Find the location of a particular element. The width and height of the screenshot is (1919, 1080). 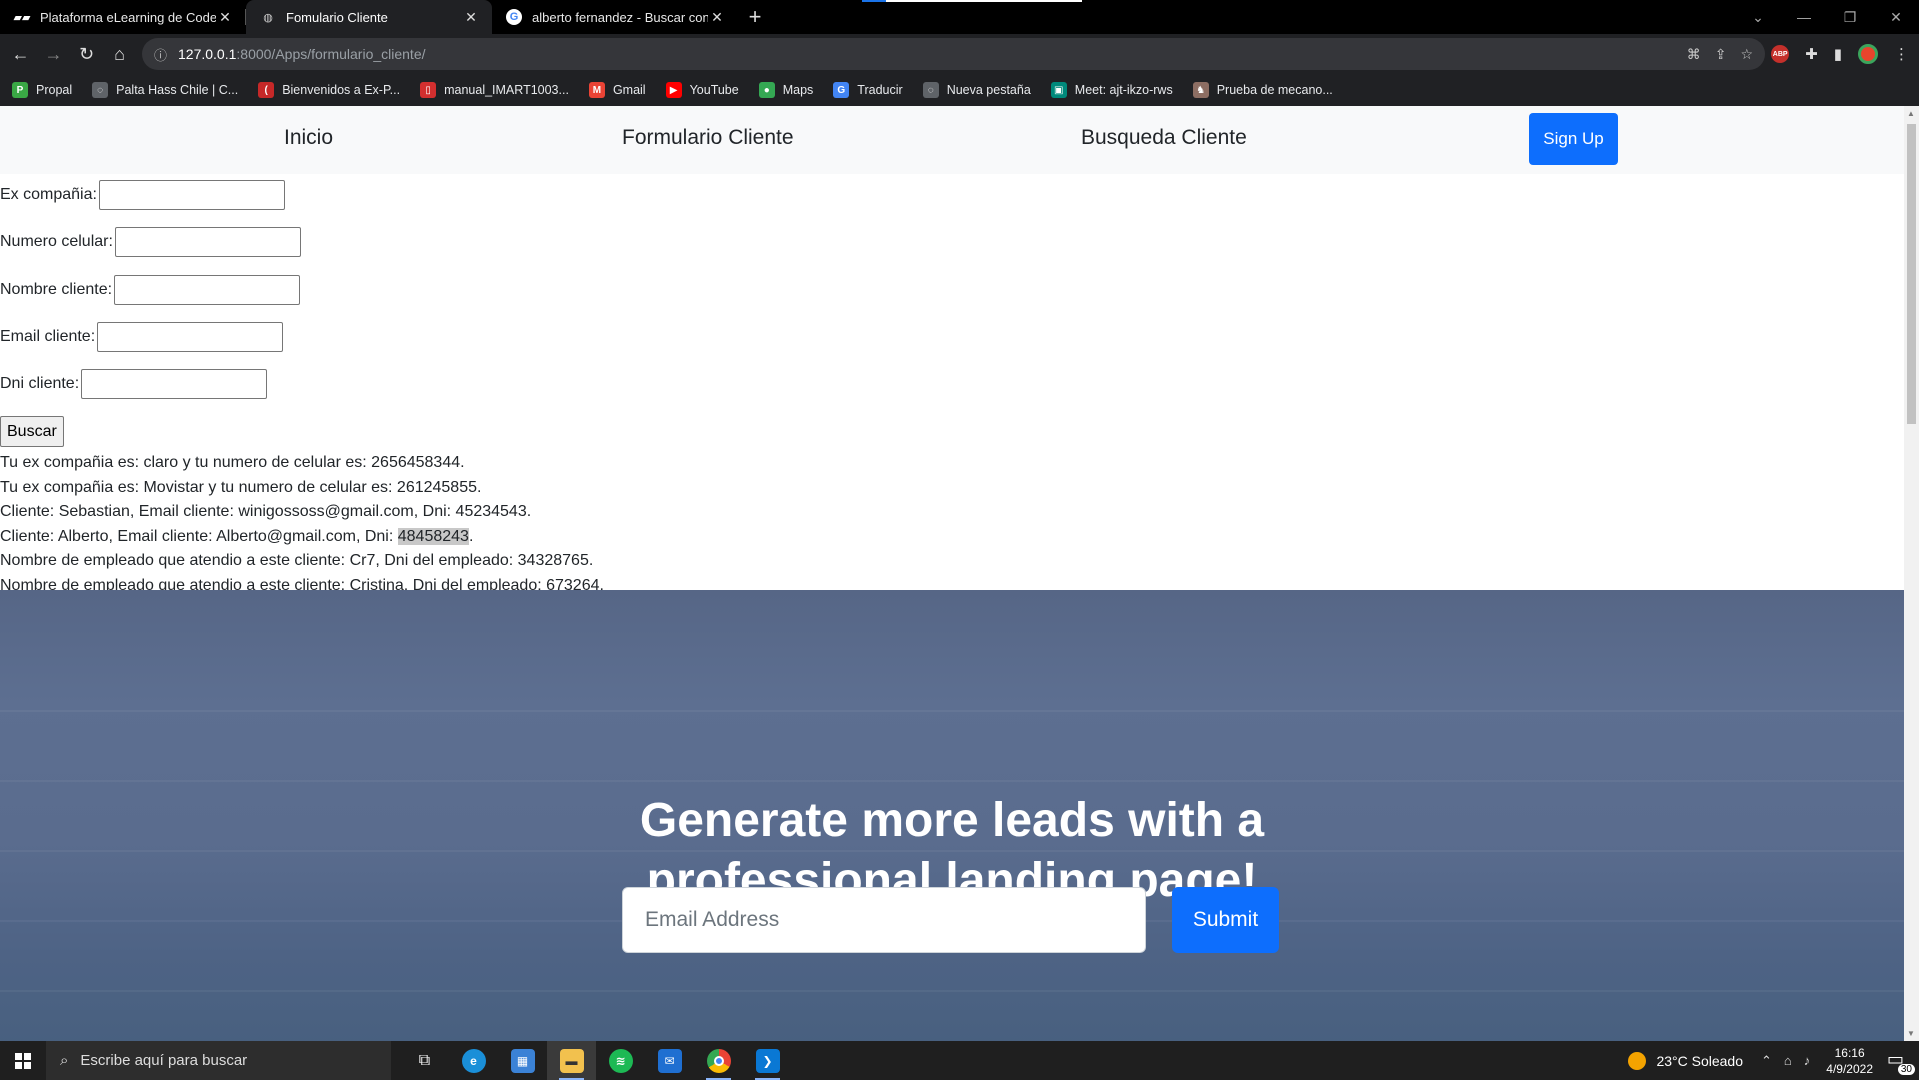

system-tray: 23°C Soleado ⌃ ⌂ ♪ 16:16 4/9/2022 ▭ 30 is located at coordinates (1773, 1060).